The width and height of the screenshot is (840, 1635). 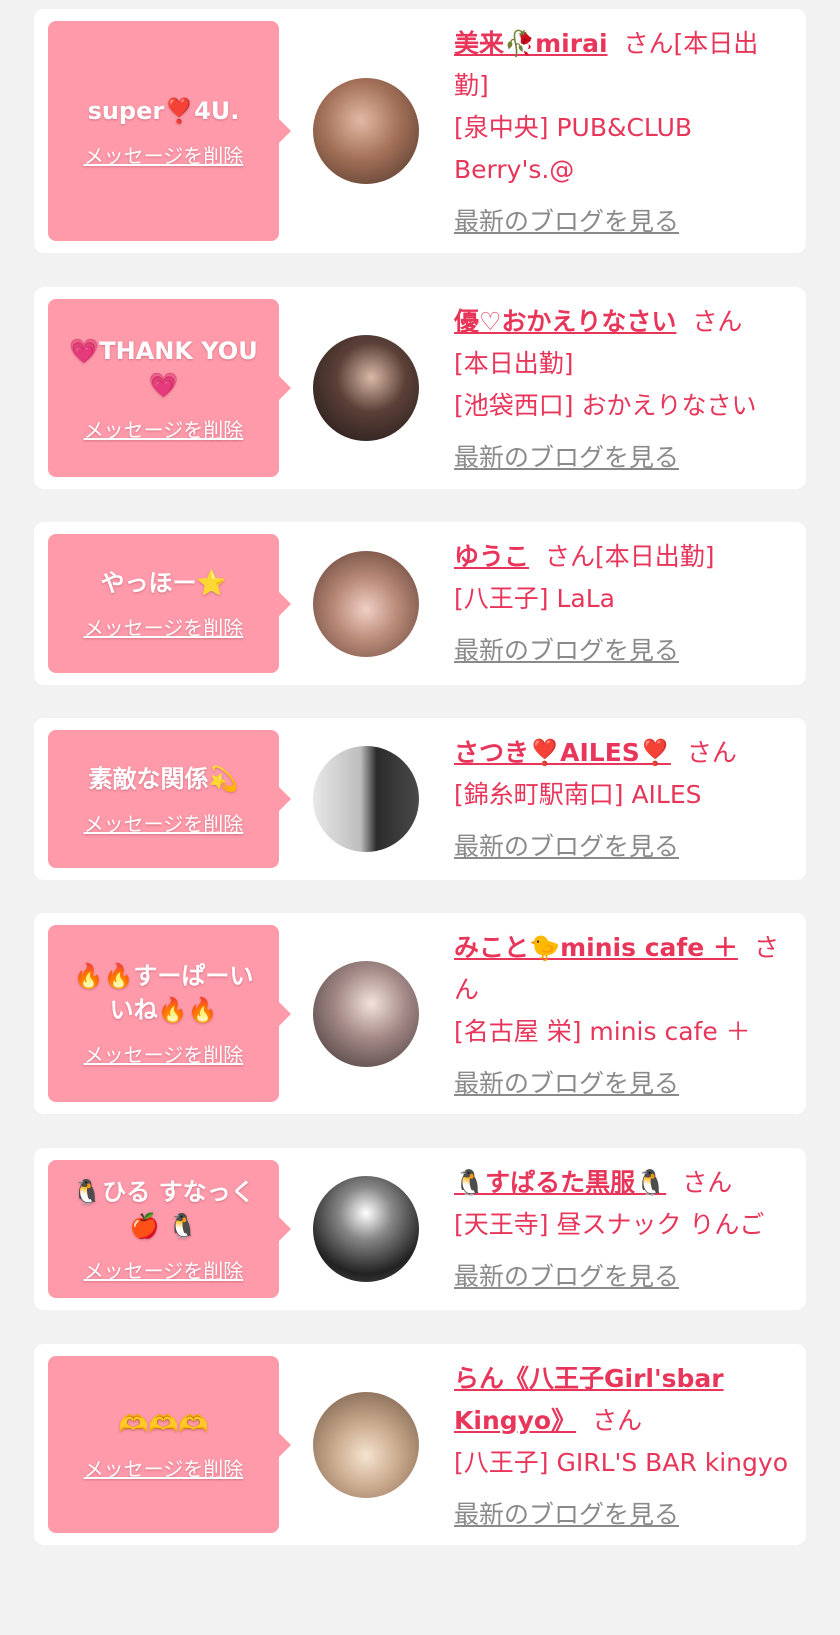 I want to click on cast-info: 🐧すぱるた黒服🐧 さん [天王寺] 昼スナック りんご 最新のブログを見る, so click(x=623, y=1230).